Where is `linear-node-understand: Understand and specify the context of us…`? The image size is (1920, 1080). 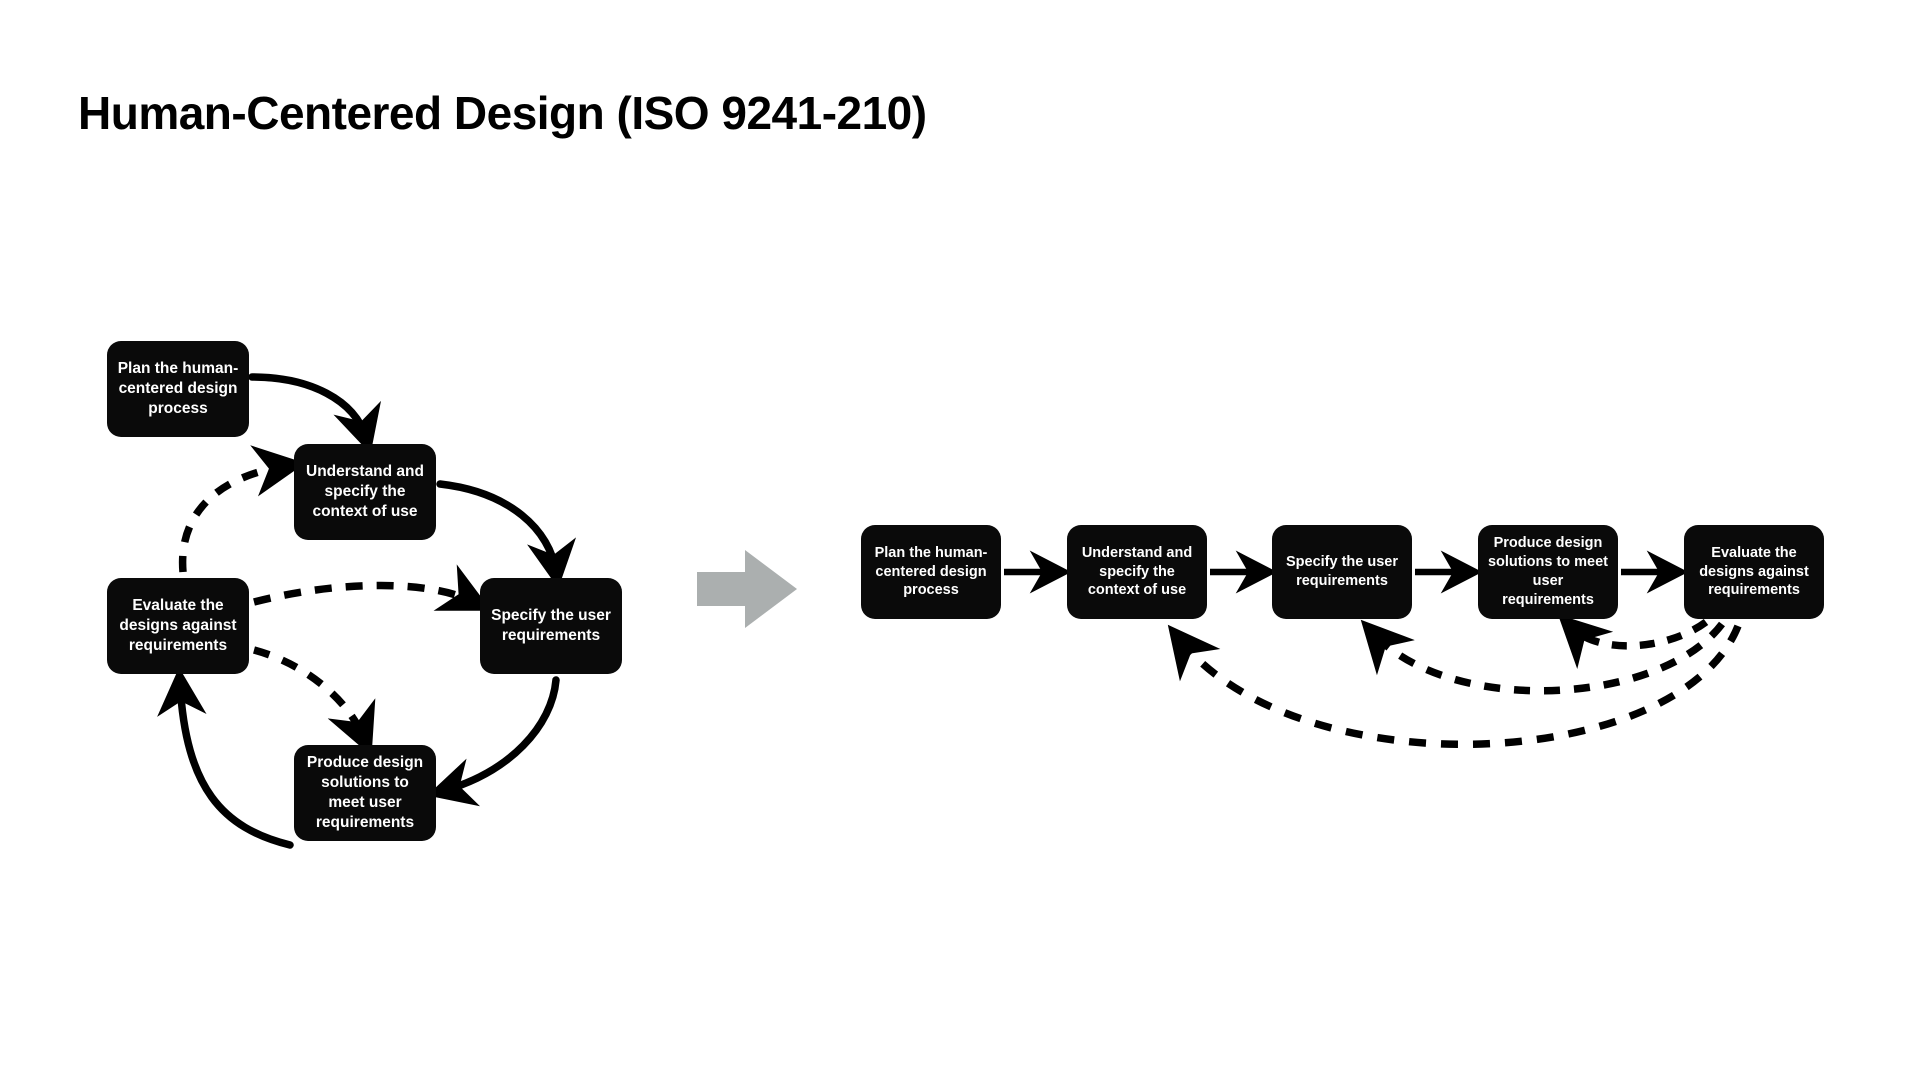
linear-node-understand: Understand and specify the context of us… is located at coordinates (1137, 572).